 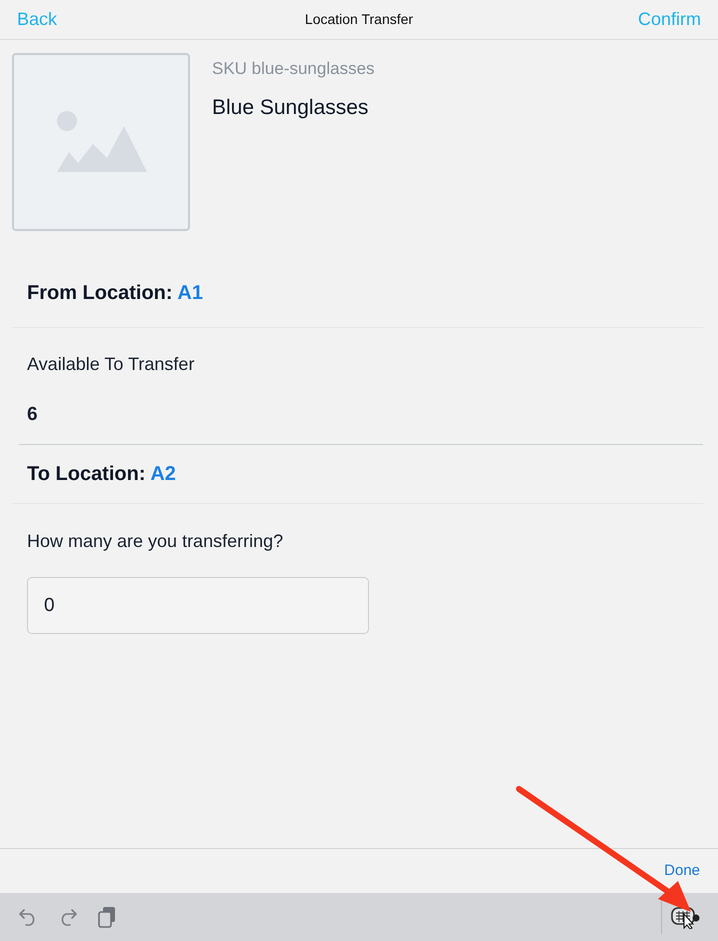 What do you see at coordinates (155, 541) in the screenshot?
I see `quantity-label: How many are you transferring?` at bounding box center [155, 541].